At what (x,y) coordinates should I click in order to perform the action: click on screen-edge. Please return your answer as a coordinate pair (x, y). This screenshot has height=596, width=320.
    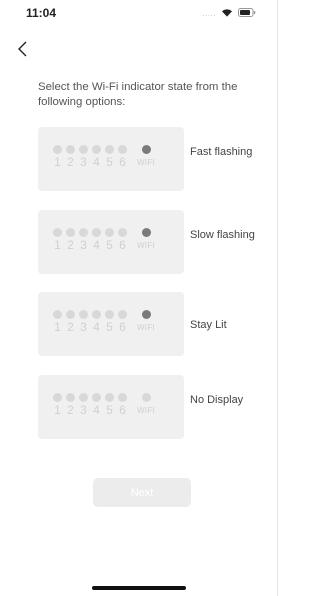
    Looking at the image, I should click on (277, 298).